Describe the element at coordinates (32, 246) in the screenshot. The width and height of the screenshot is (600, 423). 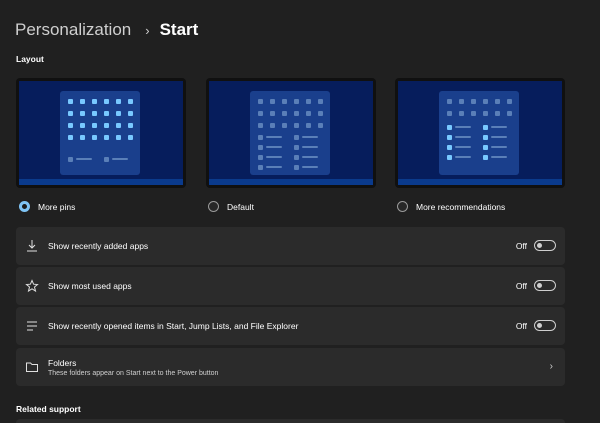
I see `download-icon` at that location.